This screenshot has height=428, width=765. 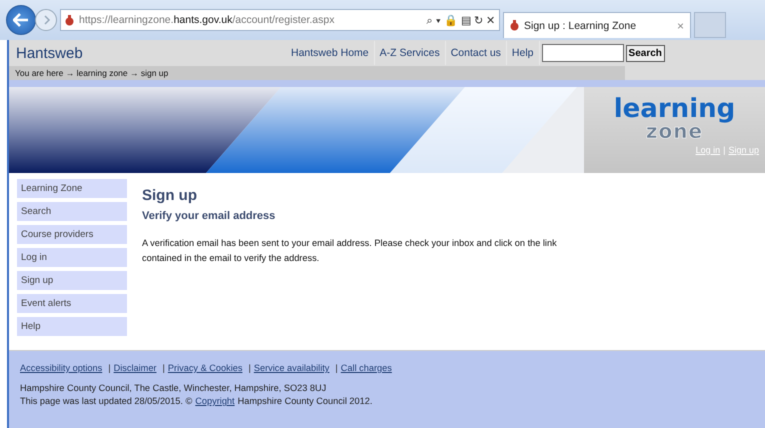 I want to click on updated-text: This page was last updated 28/05/2015. ©, so click(x=106, y=401).